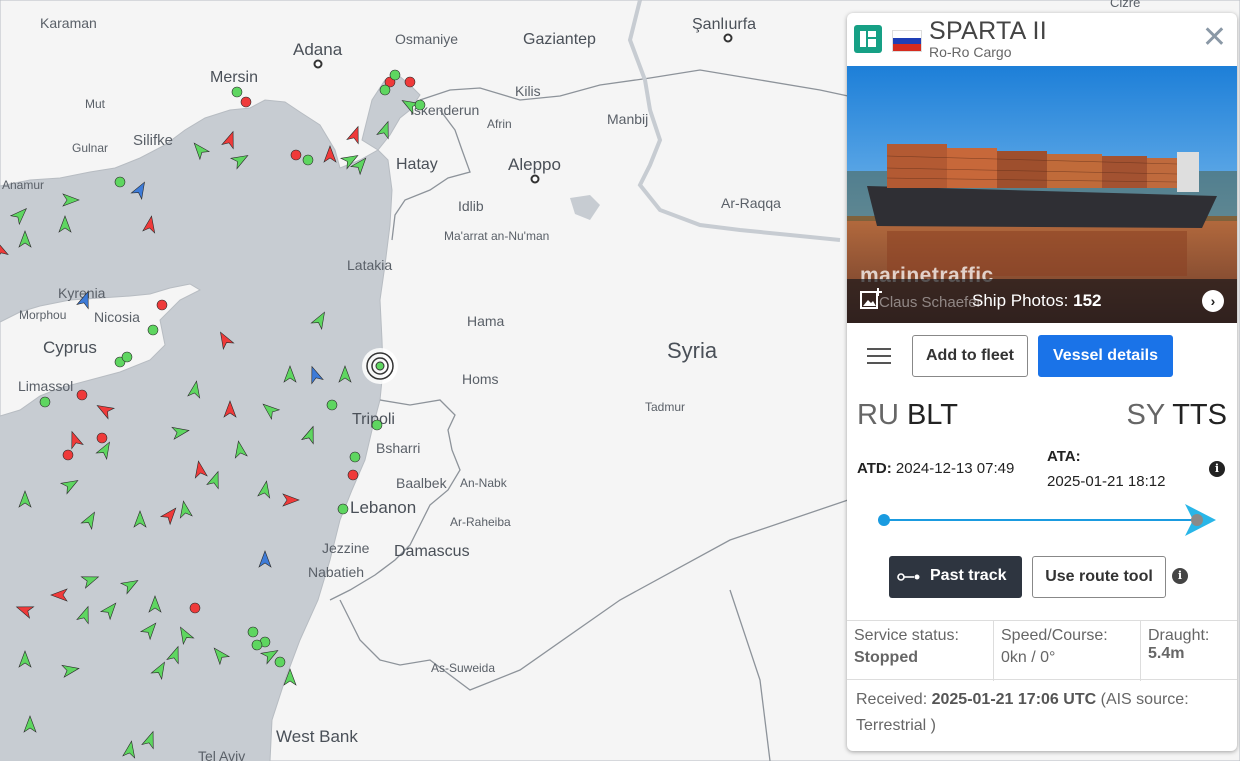 This screenshot has width=1240, height=761. Describe the element at coordinates (1213, 301) in the screenshot. I see `next-photo-icon: ›` at that location.